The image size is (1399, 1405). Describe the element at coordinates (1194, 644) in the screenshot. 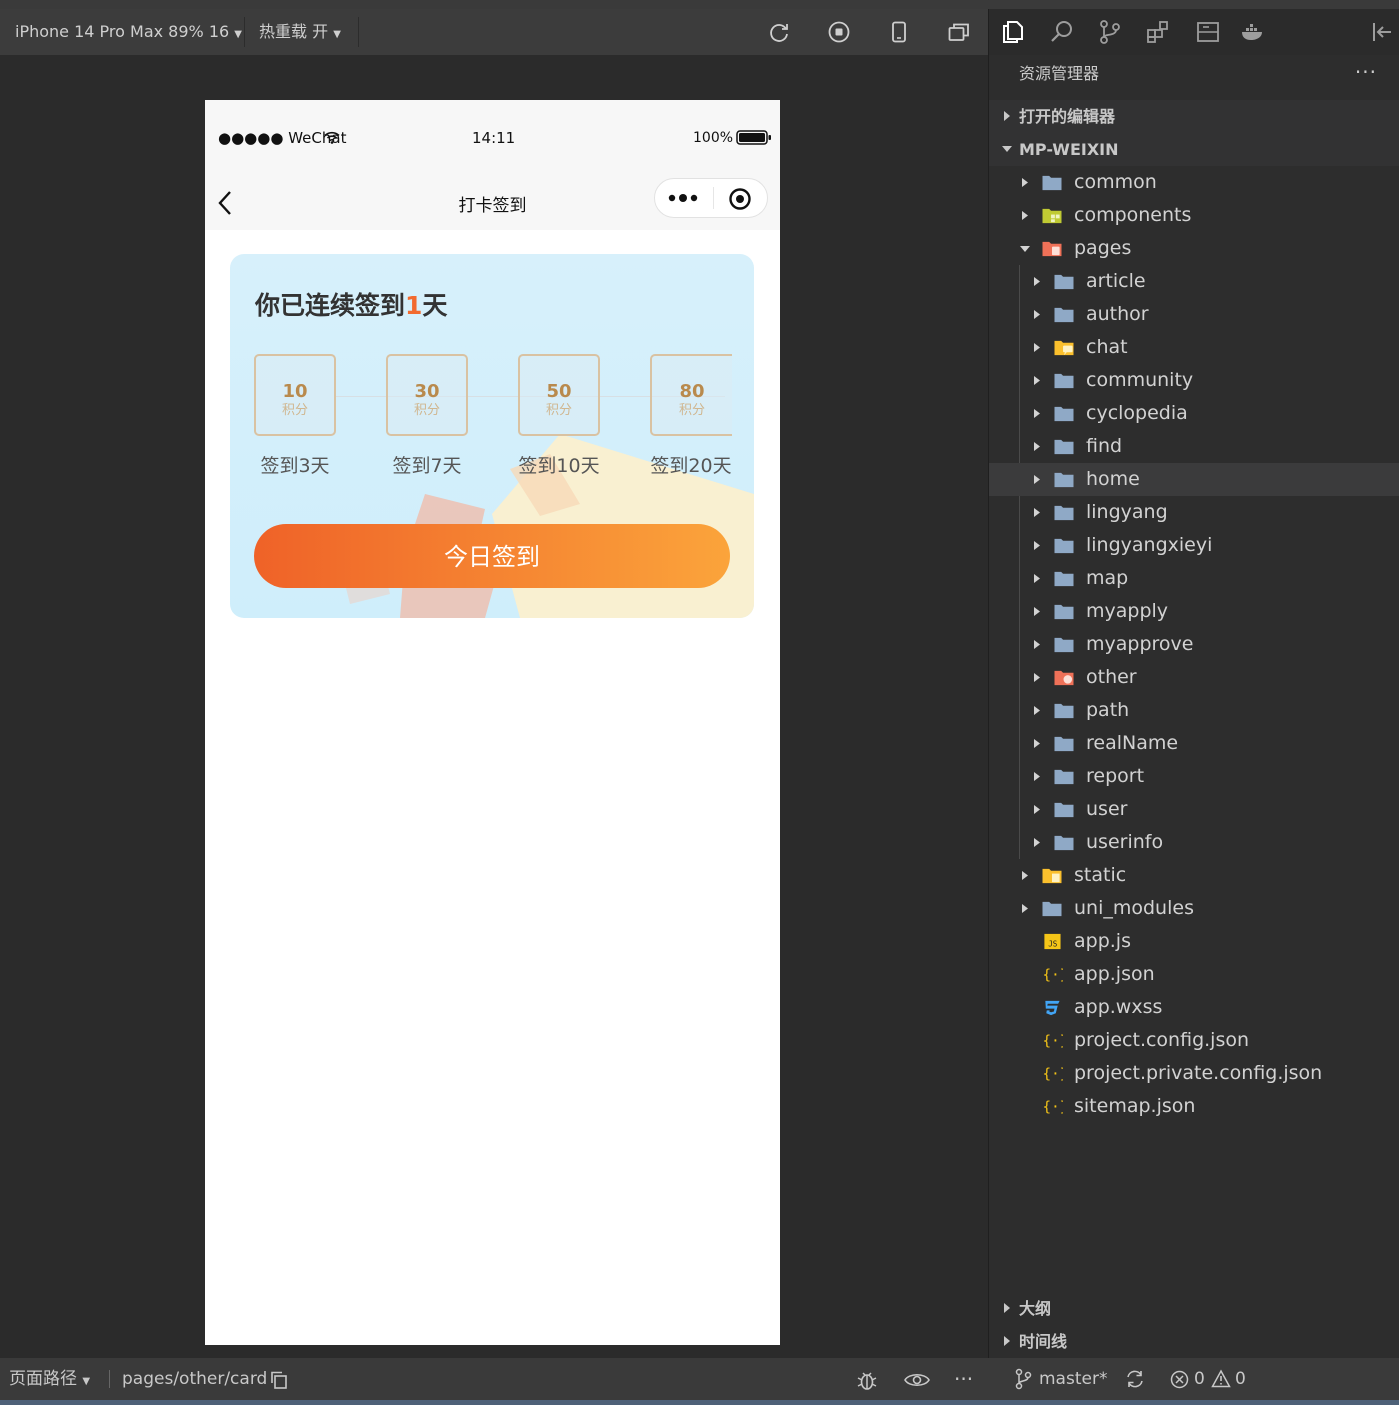

I see `tree-item-myapprove: myapprove` at that location.